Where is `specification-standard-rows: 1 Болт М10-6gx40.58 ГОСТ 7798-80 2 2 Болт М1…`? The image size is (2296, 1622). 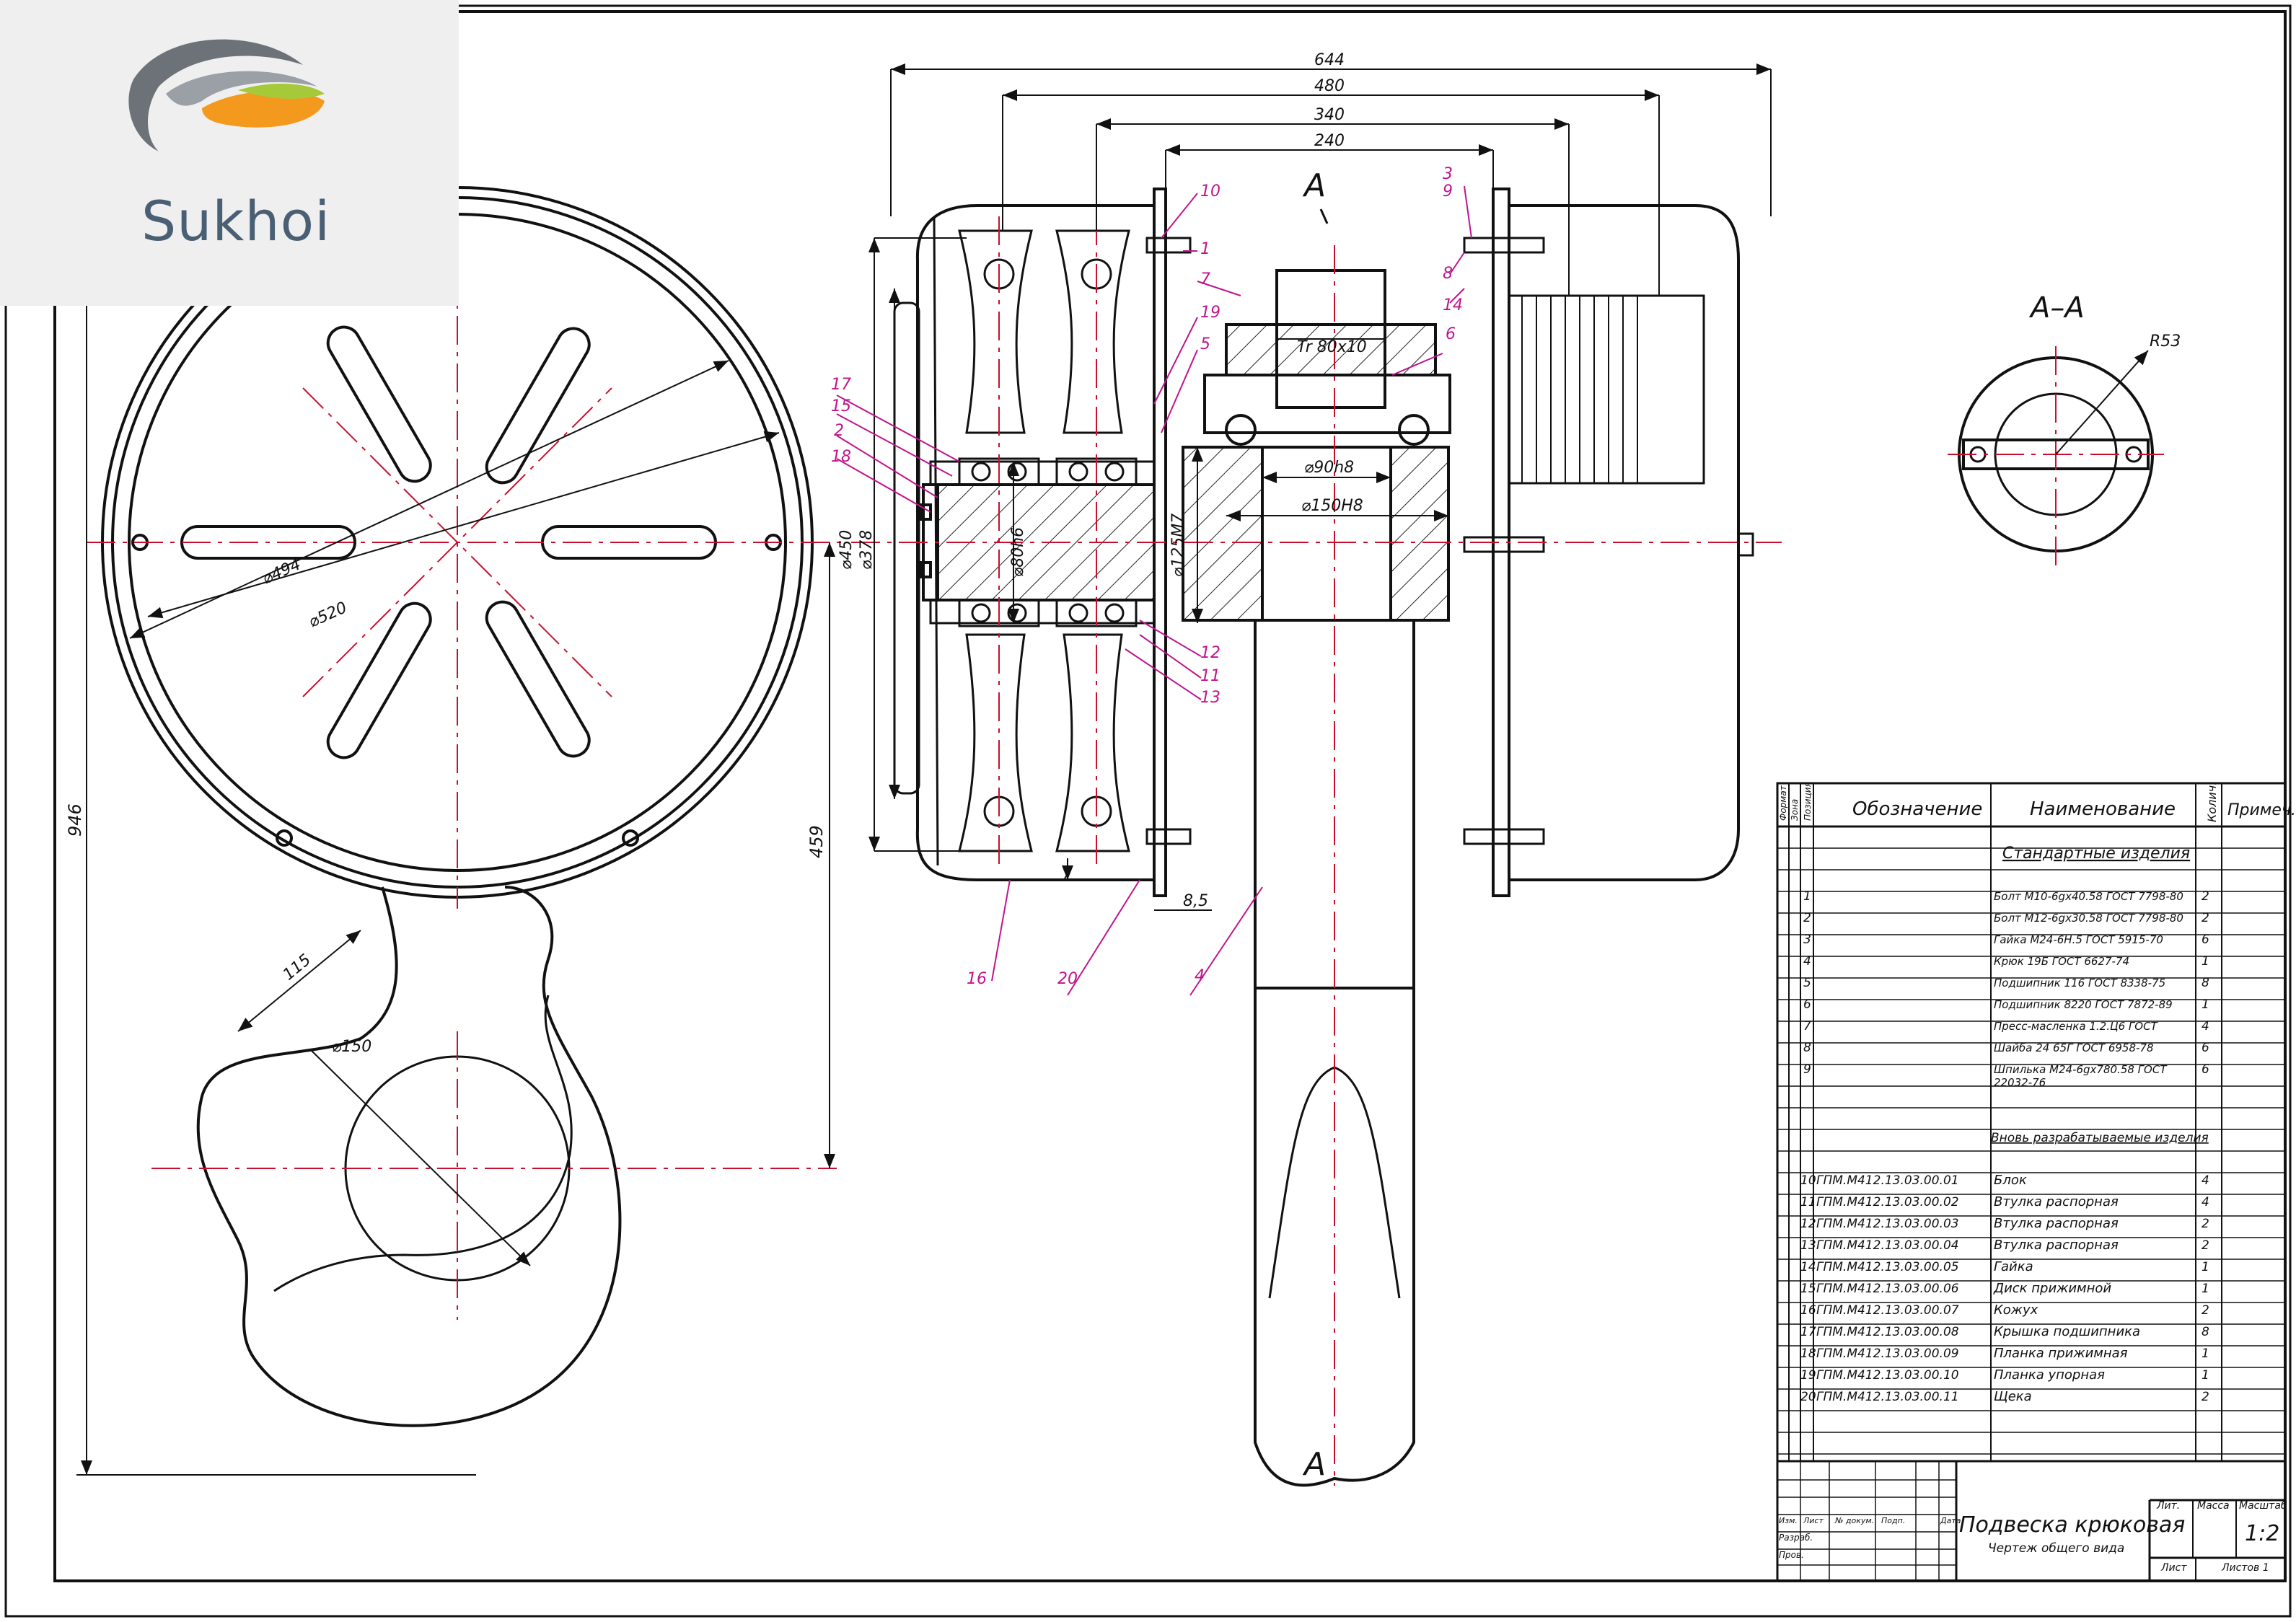
specification-standard-rows: 1 Болт М10-6gx40.58 ГОСТ 7798-80 2 2 Болт М1… is located at coordinates (2006, 989).